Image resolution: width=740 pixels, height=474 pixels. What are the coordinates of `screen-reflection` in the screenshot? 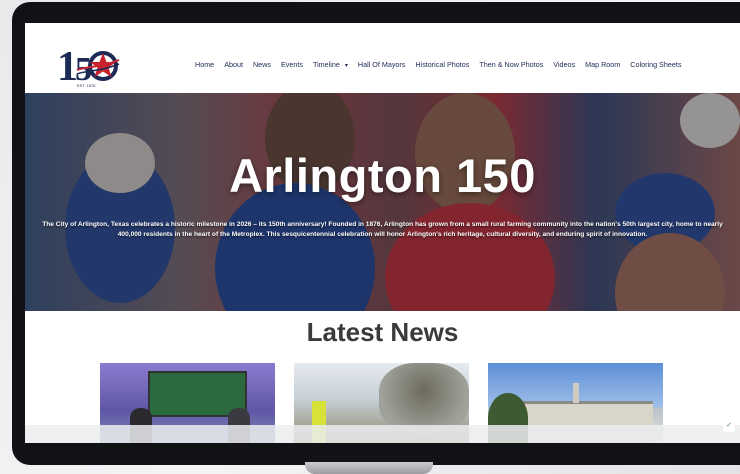 It's located at (382, 434).